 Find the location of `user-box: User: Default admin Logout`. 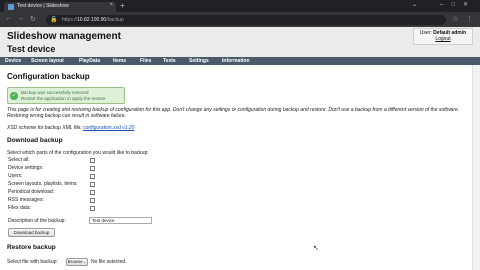

user-box: User: Default admin Logout is located at coordinates (443, 36).